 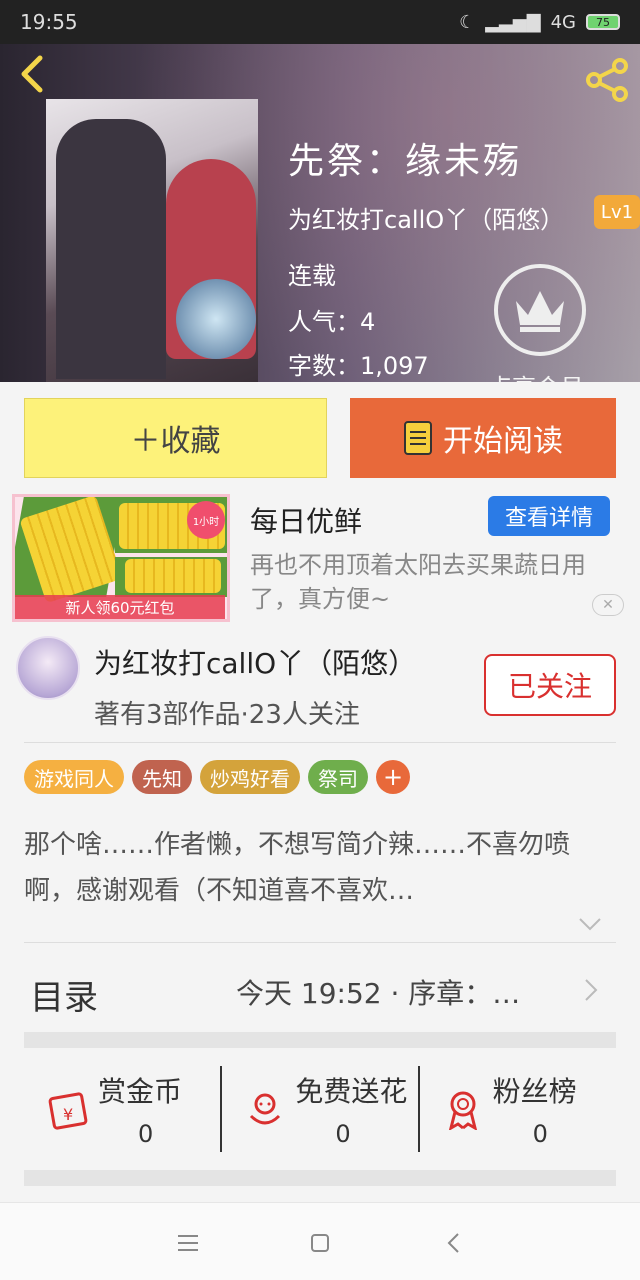 I want to click on book-cover, so click(x=152, y=240).